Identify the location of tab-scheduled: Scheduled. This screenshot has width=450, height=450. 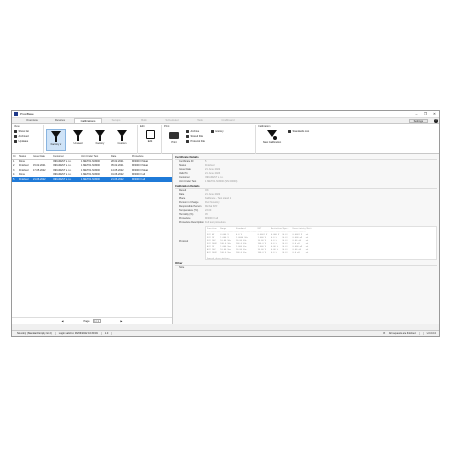
(172, 120).